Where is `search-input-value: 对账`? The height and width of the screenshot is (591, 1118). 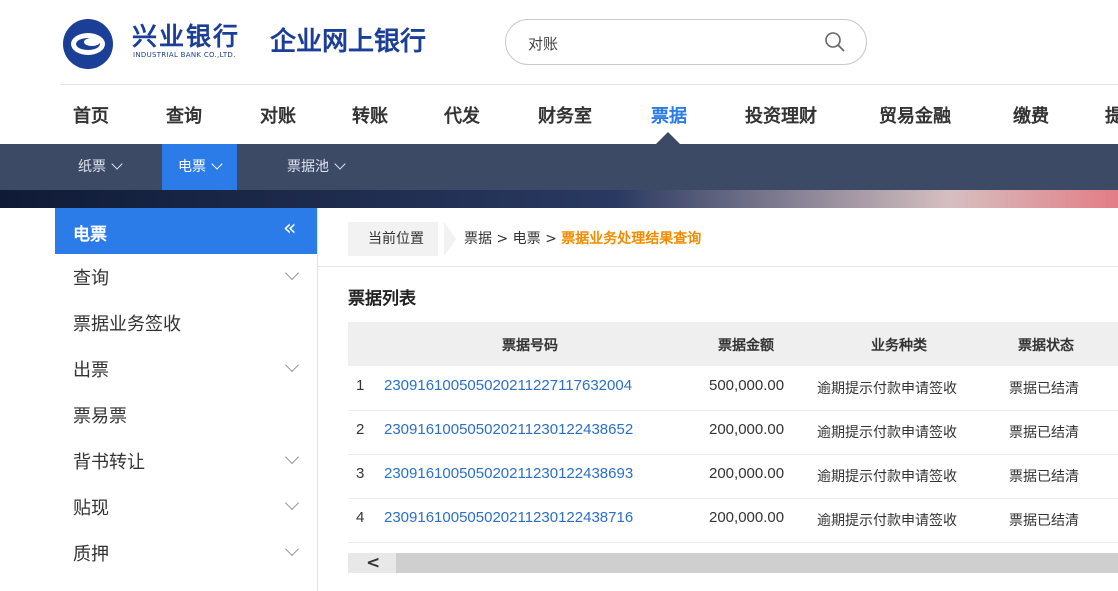
search-input-value: 对账 is located at coordinates (543, 43).